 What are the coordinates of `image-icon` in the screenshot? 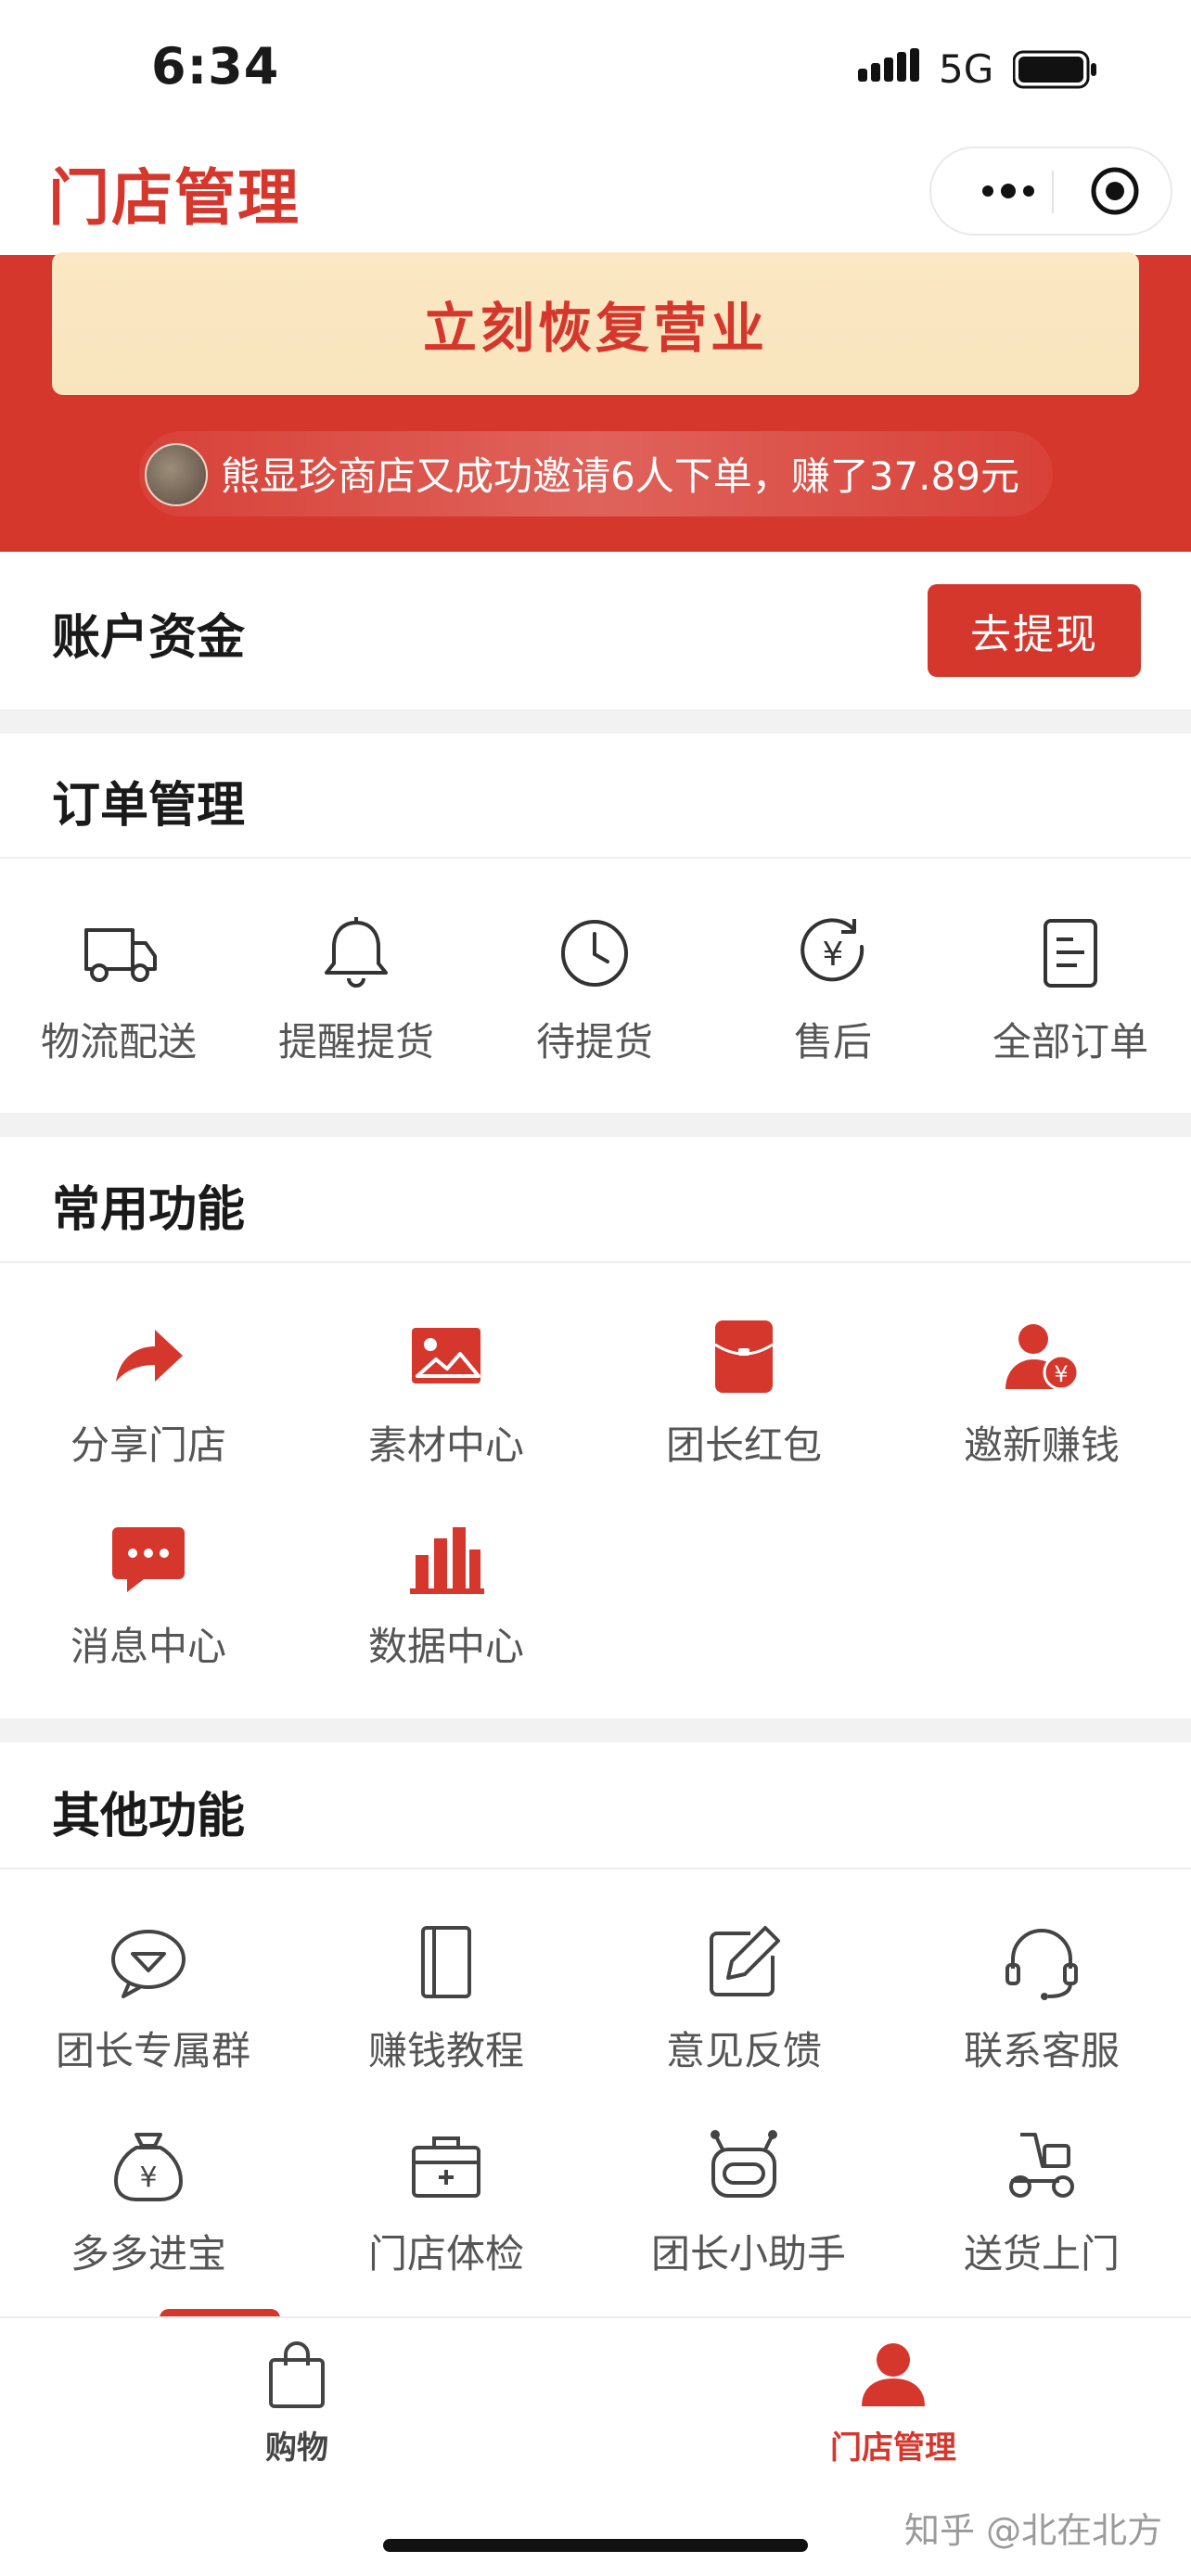 It's located at (446, 1356).